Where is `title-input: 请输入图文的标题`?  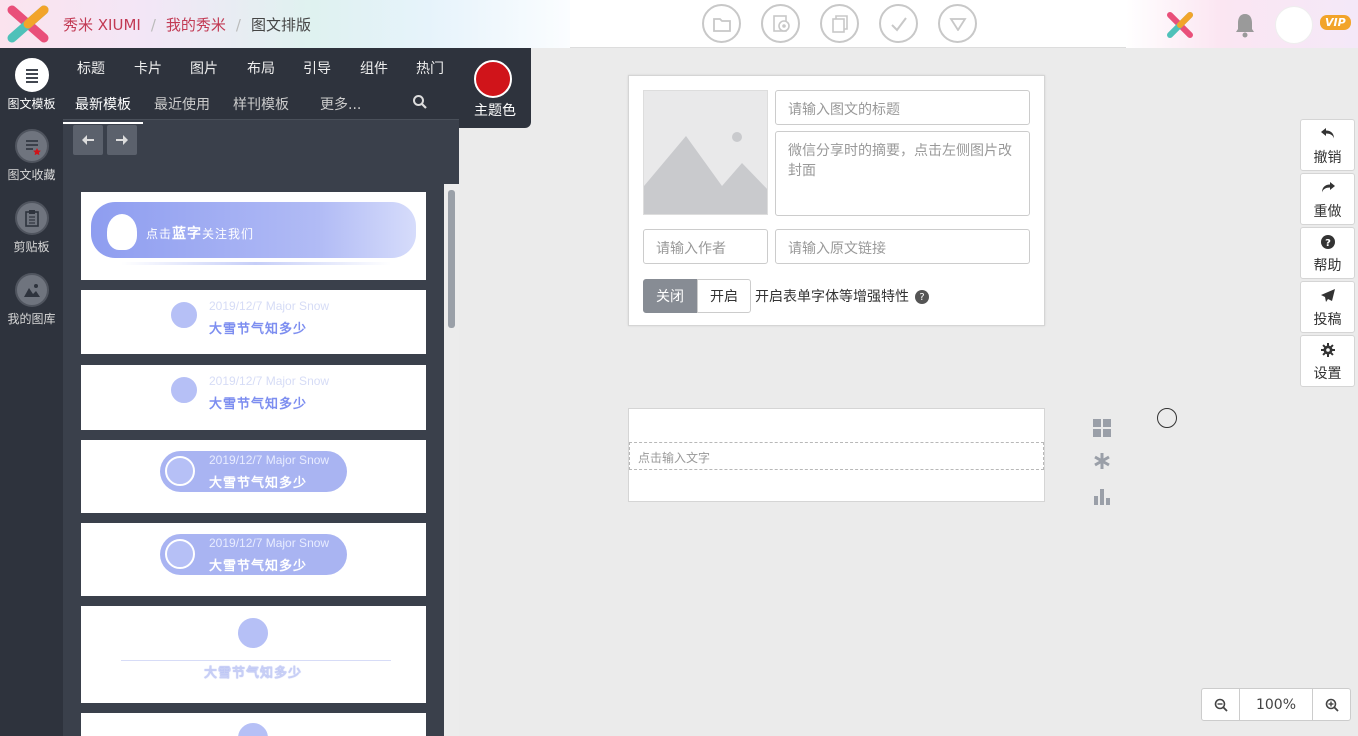
title-input: 请输入图文的标题 is located at coordinates (902, 107).